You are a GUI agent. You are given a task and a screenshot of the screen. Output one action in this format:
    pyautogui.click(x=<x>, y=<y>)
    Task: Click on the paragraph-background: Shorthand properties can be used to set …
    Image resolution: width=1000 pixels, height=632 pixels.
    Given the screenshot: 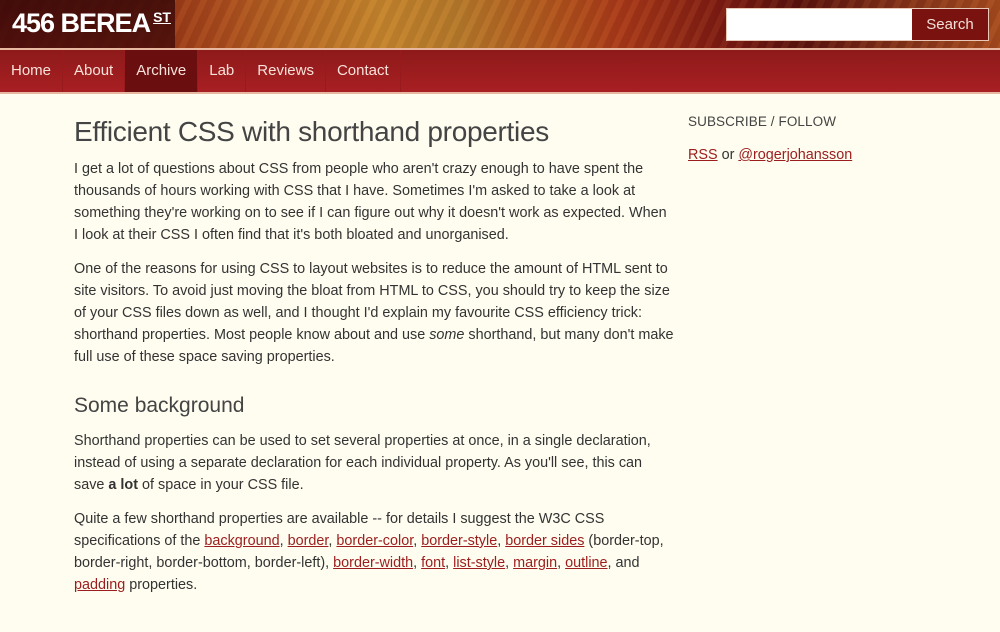 What is the action you would take?
    pyautogui.click(x=374, y=463)
    